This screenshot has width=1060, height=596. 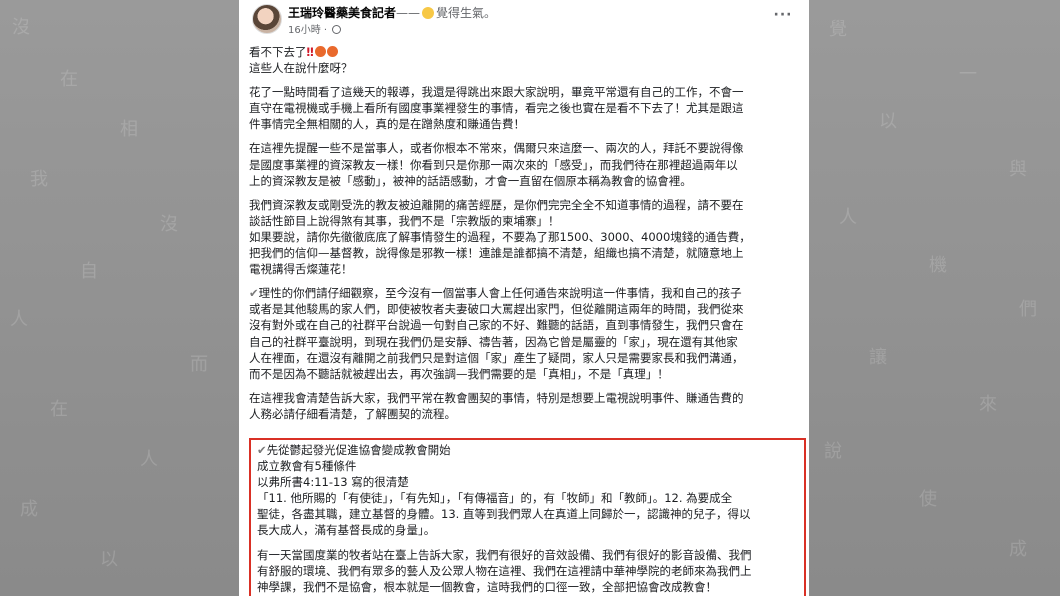 I want to click on ghost-text: 機, so click(x=938, y=265).